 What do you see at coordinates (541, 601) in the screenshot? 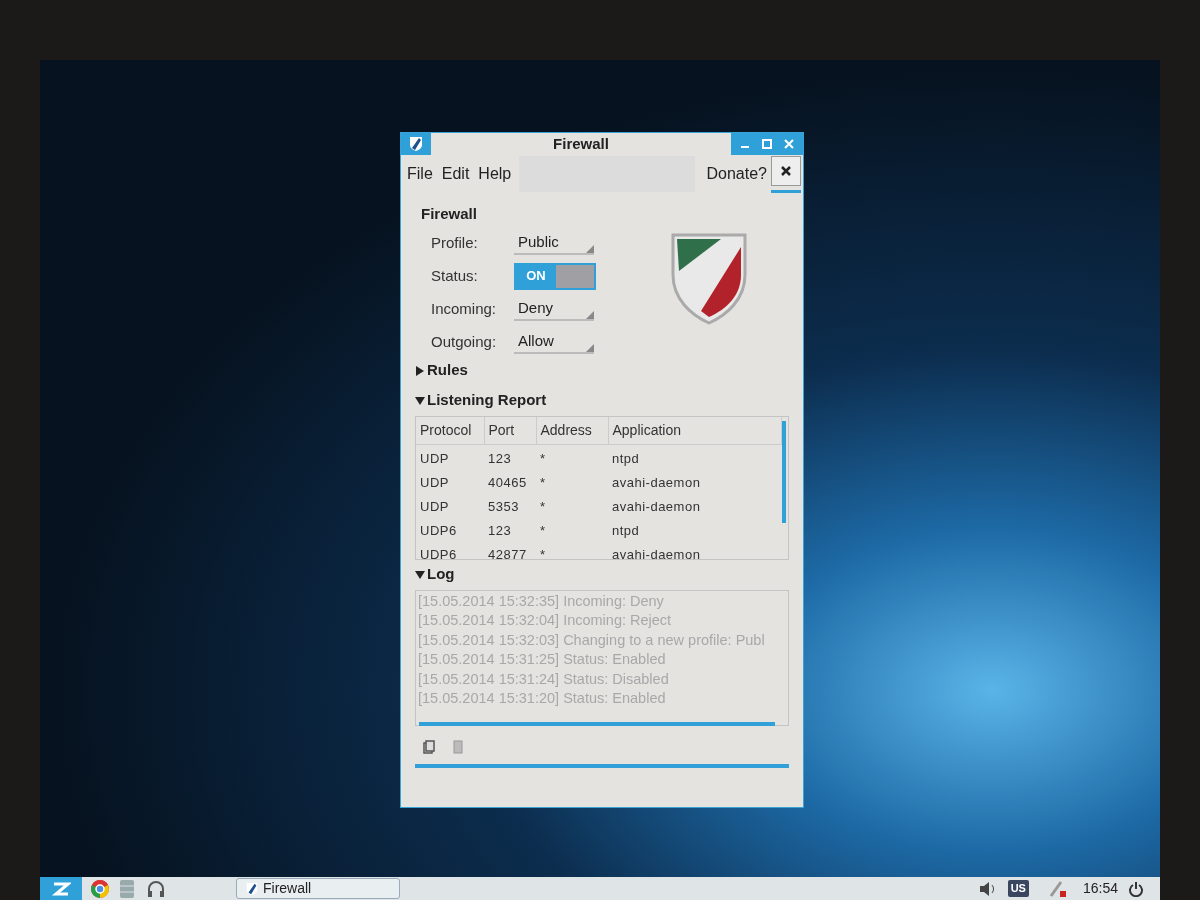
I see `log-line: [15.05.2014 15:32:35] Incoming: Deny` at bounding box center [541, 601].